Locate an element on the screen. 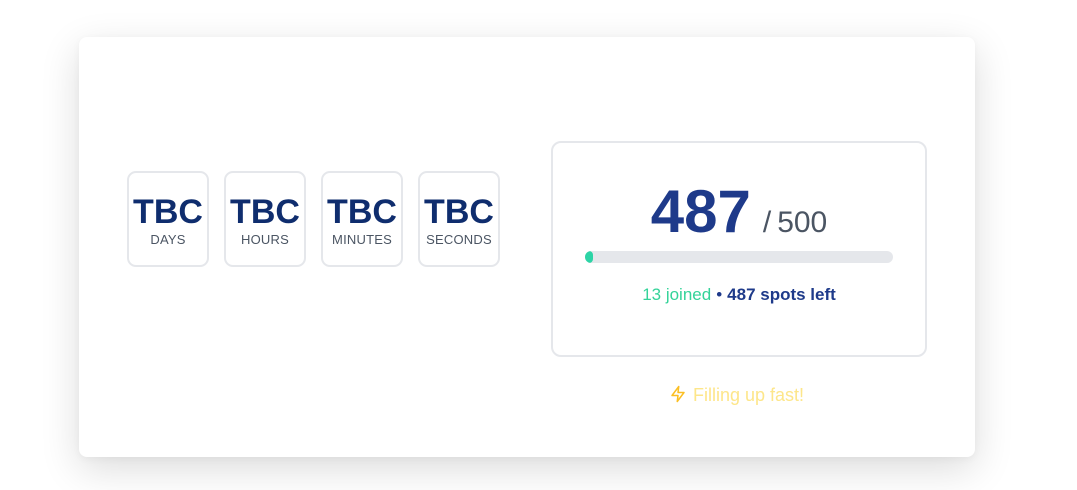 Image resolution: width=1077 pixels, height=490 pixels. spots-left-count: 487 spots left is located at coordinates (781, 294).